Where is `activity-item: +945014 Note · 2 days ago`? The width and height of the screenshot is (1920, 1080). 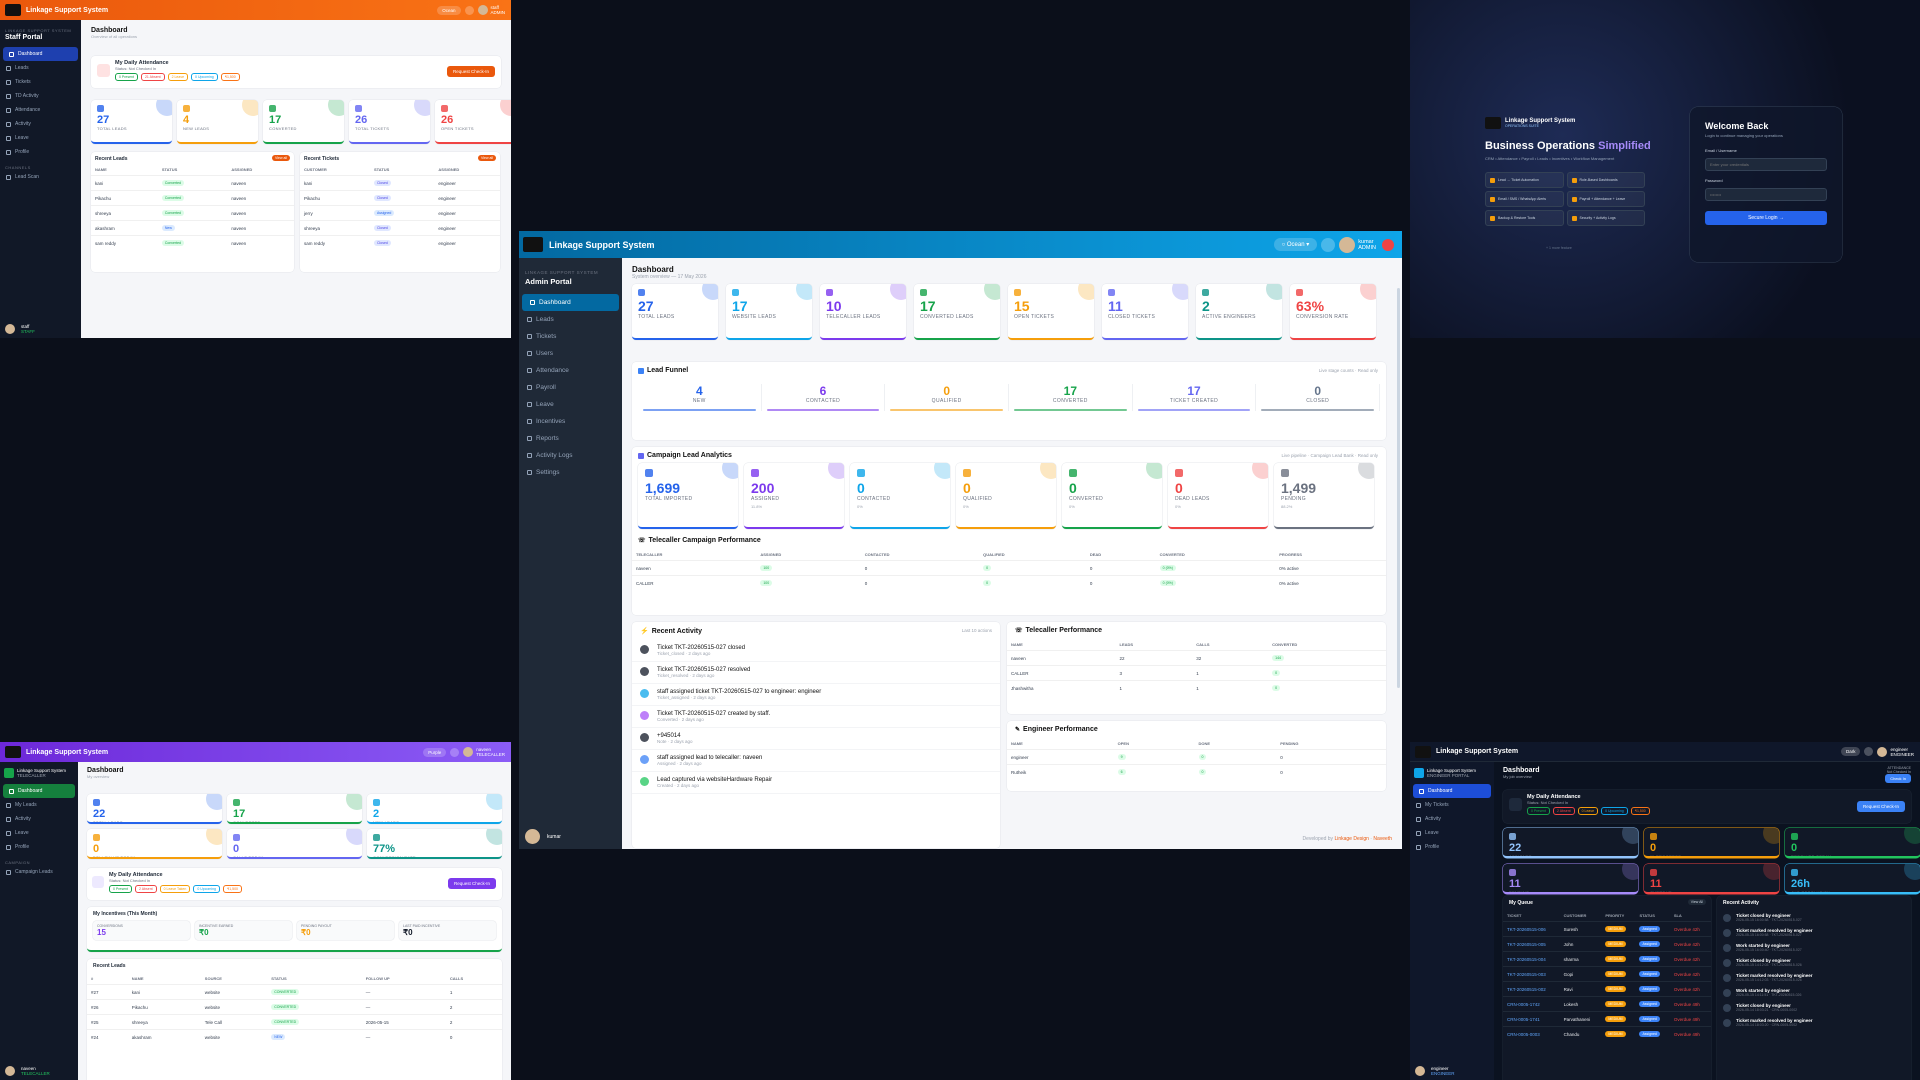
activity-item: +945014 Note · 2 days ago is located at coordinates (816, 739).